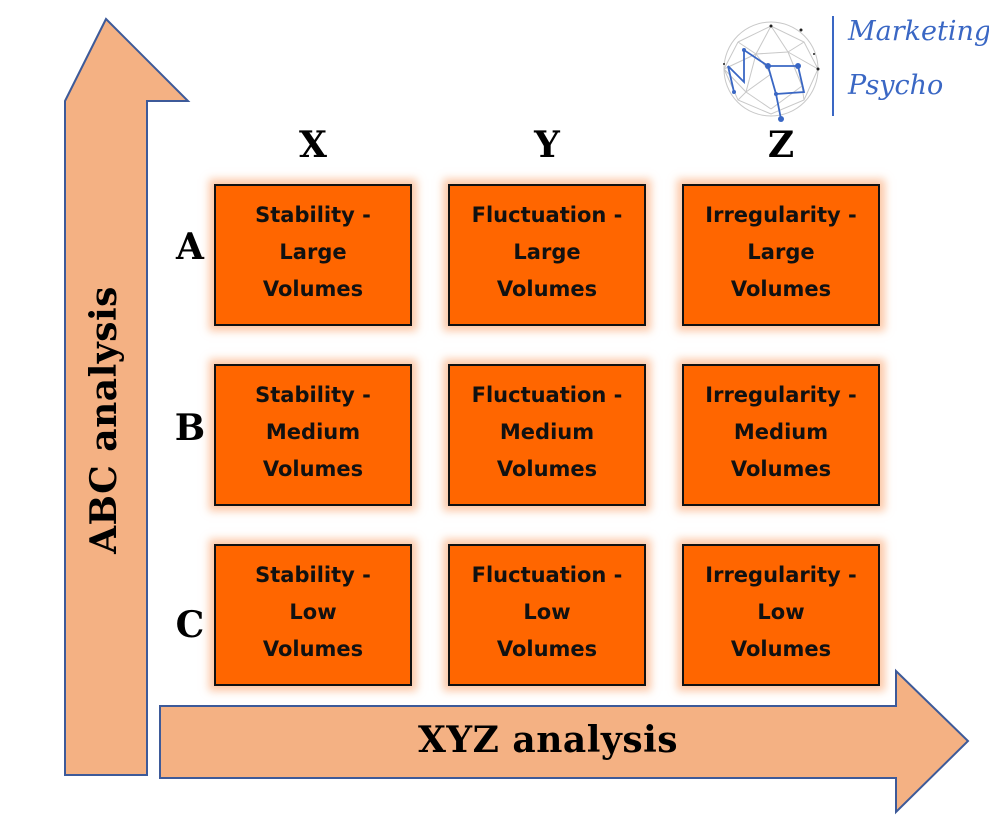 Image resolution: width=989 pixels, height=832 pixels. I want to click on matrix-cell-bz: Irregularity - Medium Volumes, so click(781, 435).